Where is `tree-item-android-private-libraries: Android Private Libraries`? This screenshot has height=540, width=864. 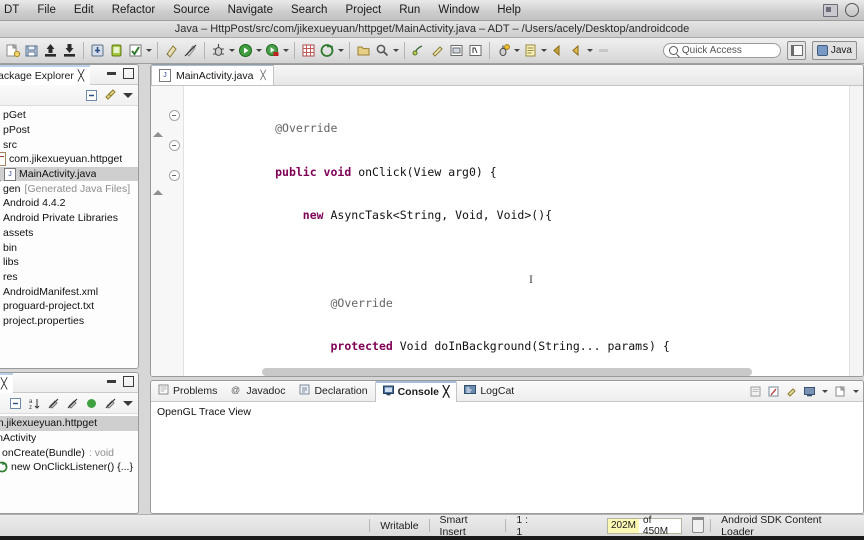 tree-item-android-private-libraries: Android Private Libraries is located at coordinates (69, 218).